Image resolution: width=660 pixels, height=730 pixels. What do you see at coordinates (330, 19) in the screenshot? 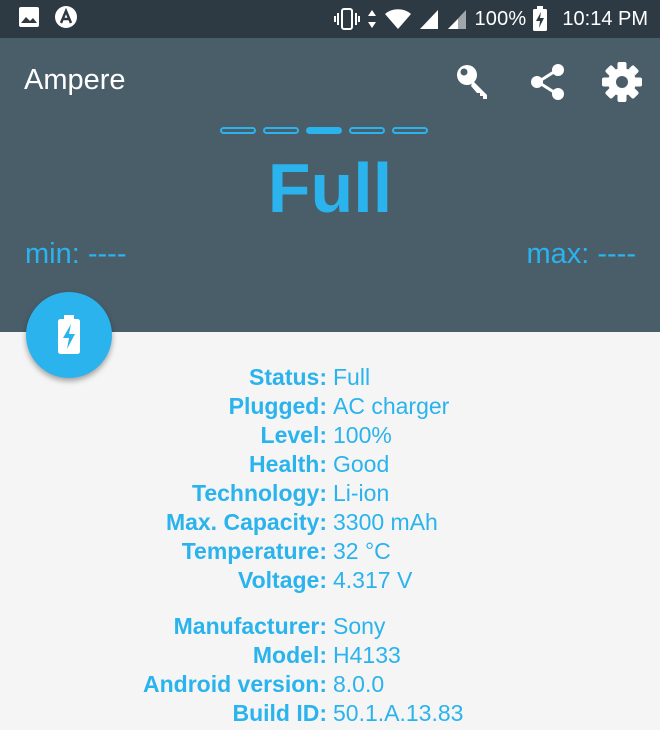
I see `status-bar: 100% 10:14 PM` at bounding box center [330, 19].